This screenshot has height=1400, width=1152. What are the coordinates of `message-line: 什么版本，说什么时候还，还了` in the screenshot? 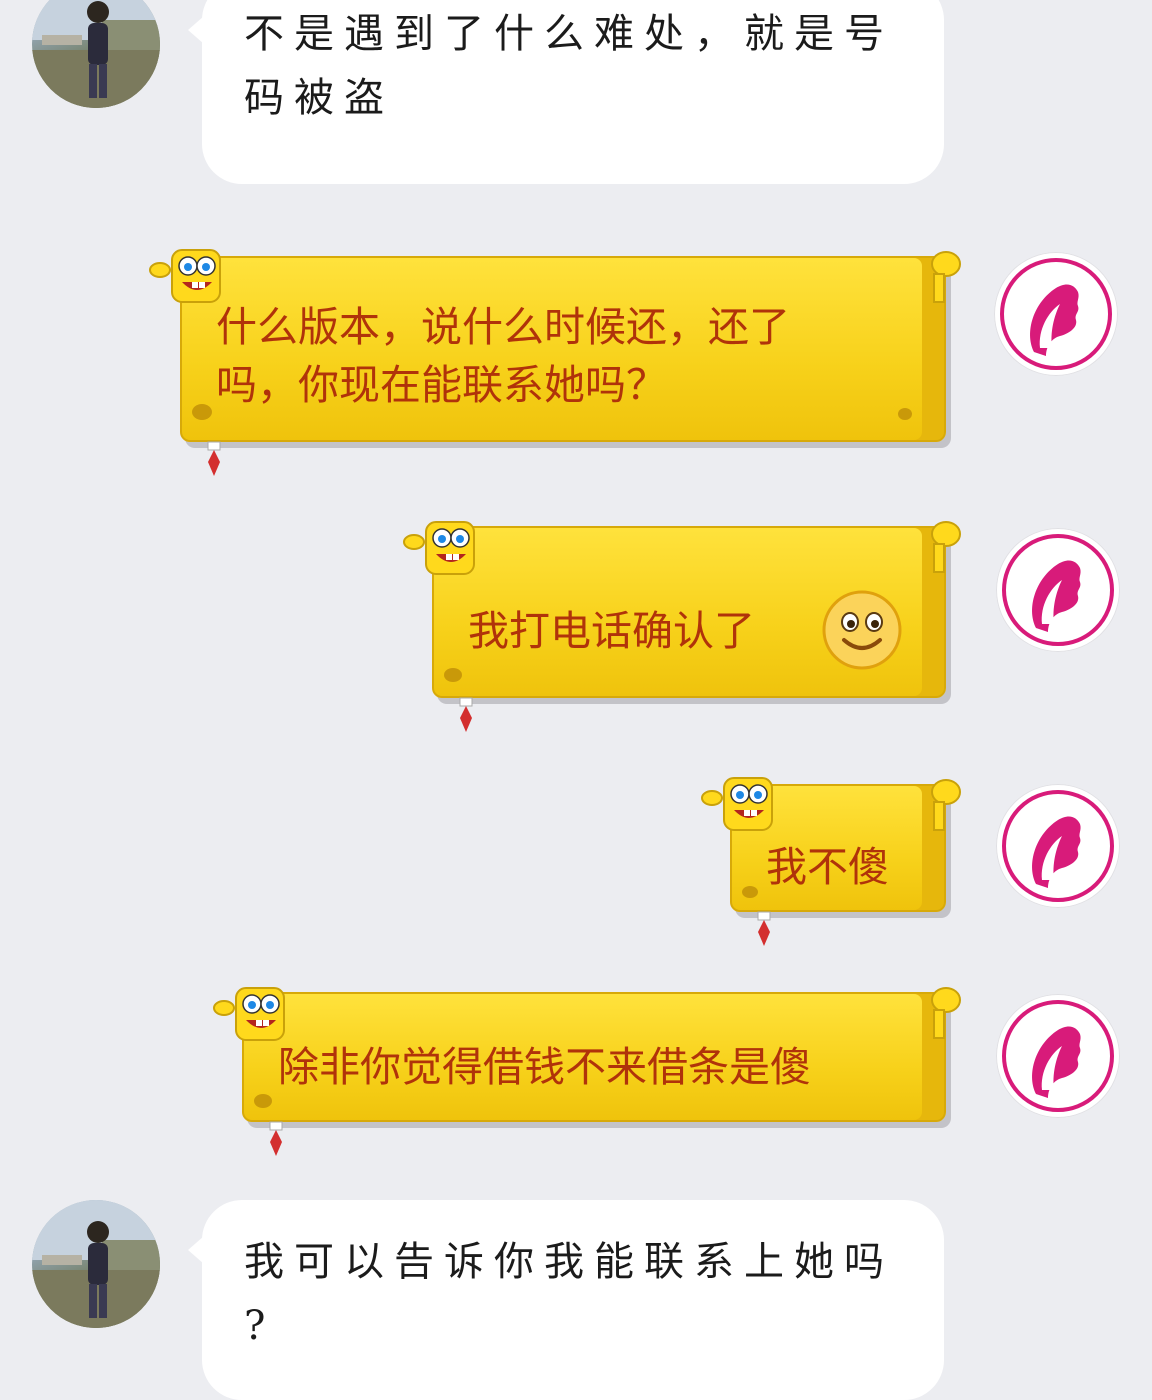 It's located at (503, 327).